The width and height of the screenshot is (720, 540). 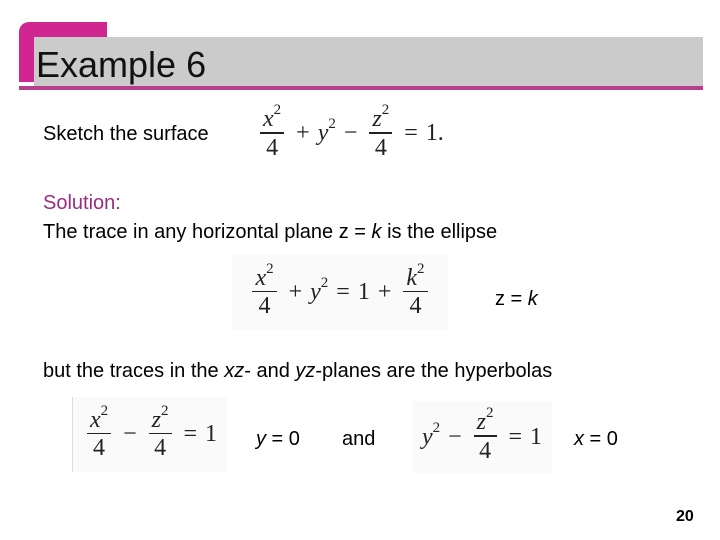 What do you see at coordinates (149, 434) in the screenshot?
I see `hyperbola-xz-equation: x2 4 − z2 4 = 1` at bounding box center [149, 434].